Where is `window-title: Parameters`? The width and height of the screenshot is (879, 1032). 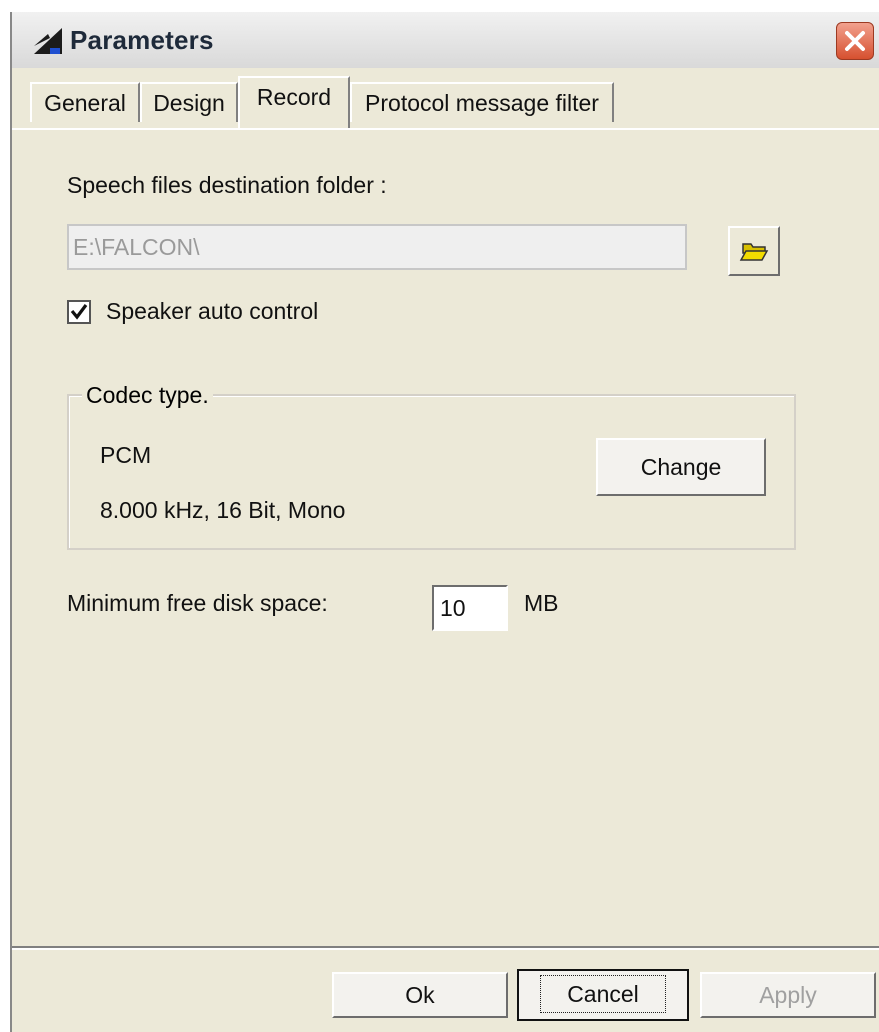
window-title: Parameters is located at coordinates (142, 40).